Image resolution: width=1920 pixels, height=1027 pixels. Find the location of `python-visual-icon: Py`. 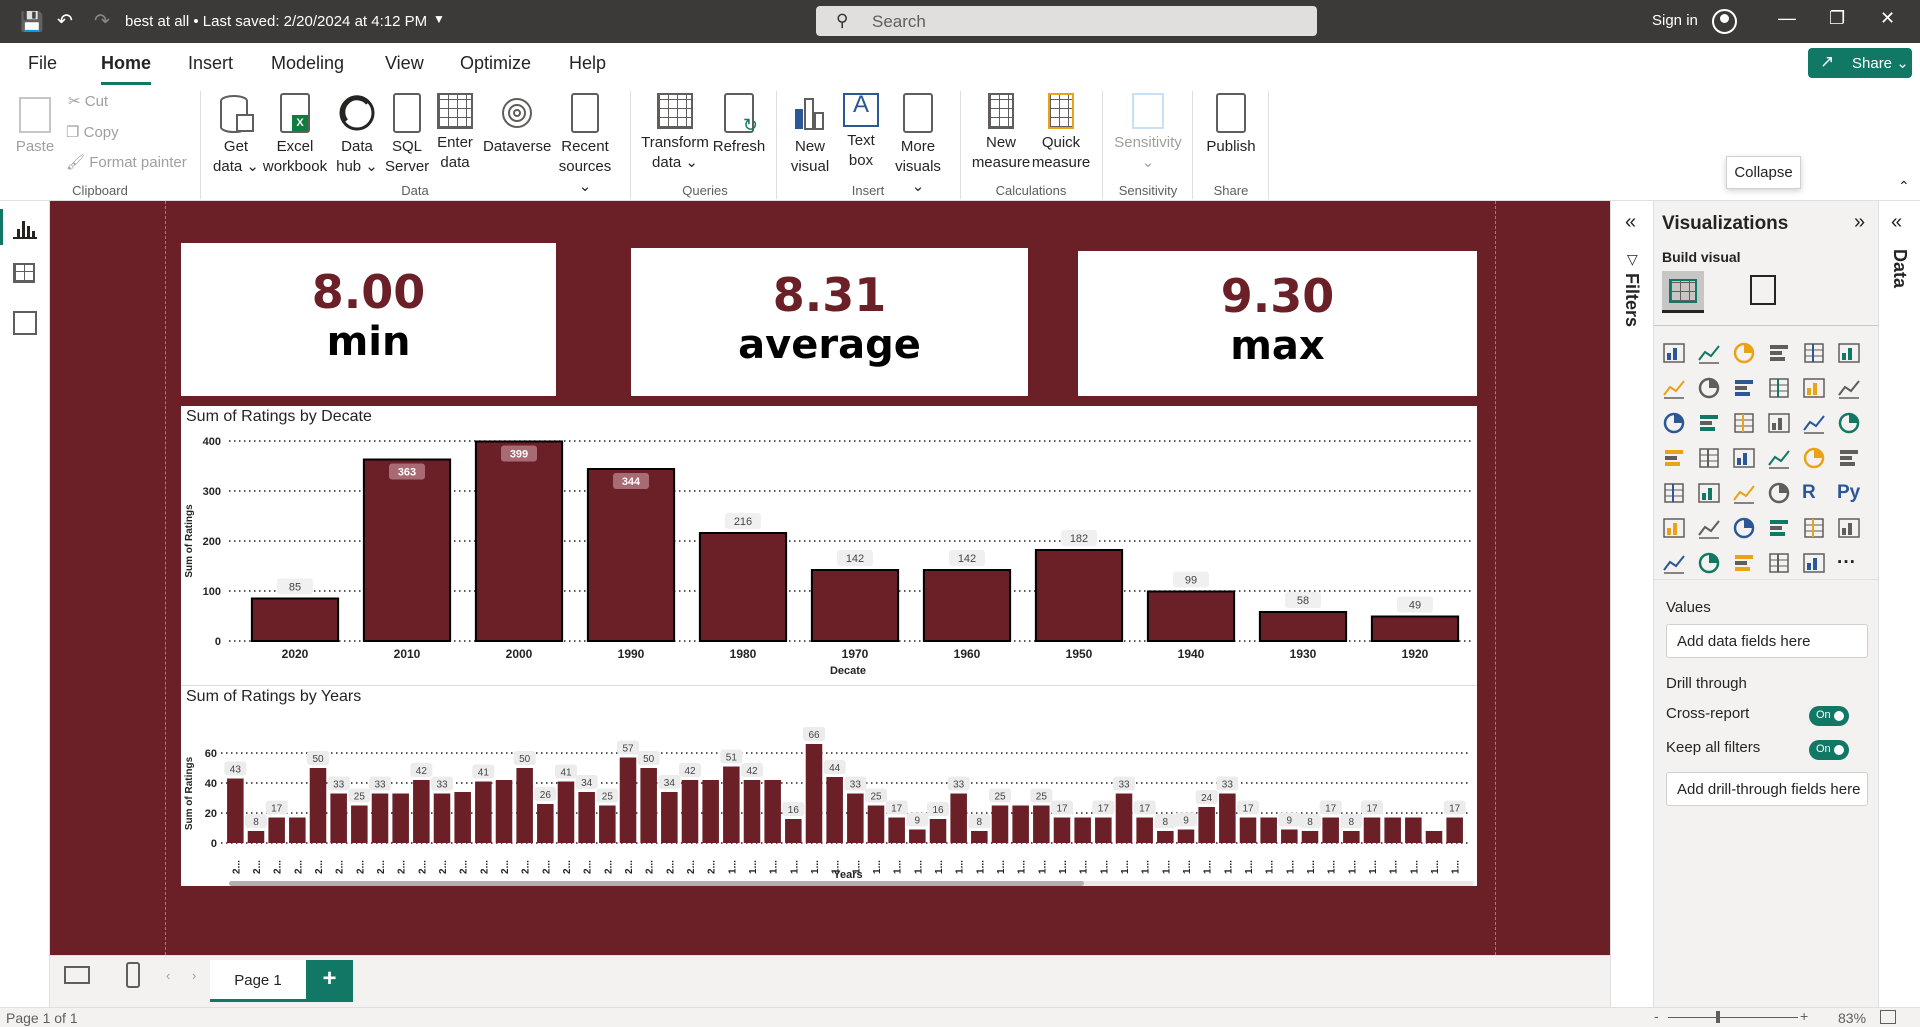

python-visual-icon: Py is located at coordinates (1849, 493).